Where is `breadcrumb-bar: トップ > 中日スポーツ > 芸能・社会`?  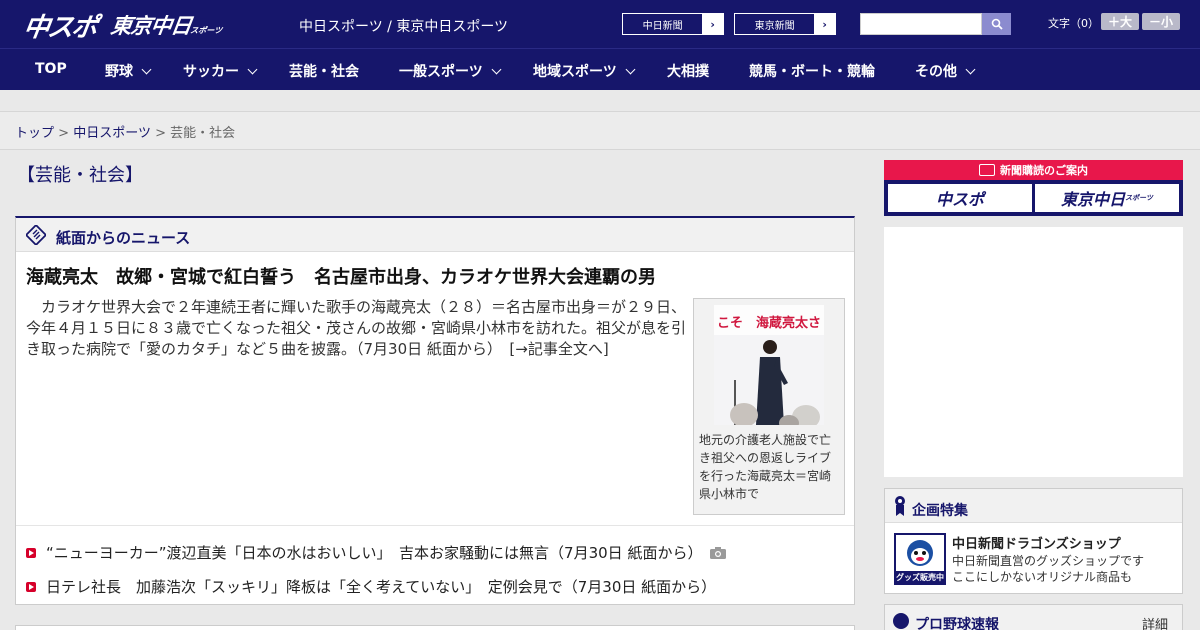
breadcrumb-bar: トップ > 中日スポーツ > 芸能・社会 is located at coordinates (600, 131).